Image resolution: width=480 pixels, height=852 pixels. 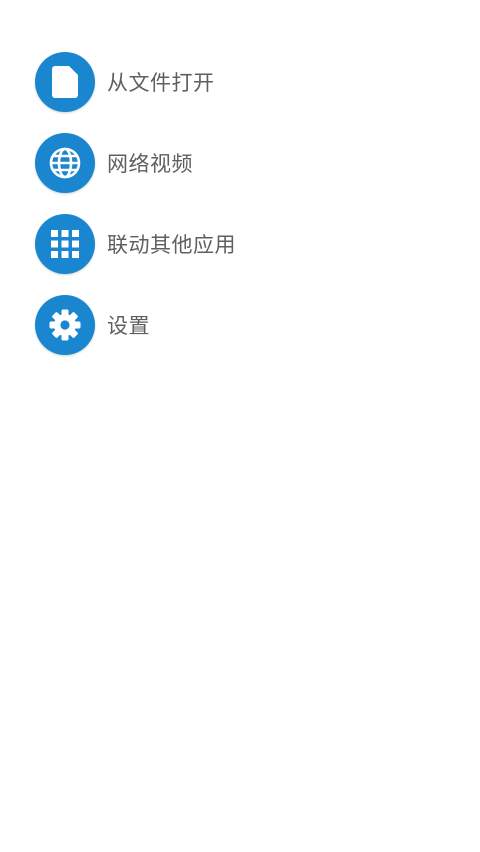 I want to click on menu-item-label: 联动其他应用, so click(x=171, y=245).